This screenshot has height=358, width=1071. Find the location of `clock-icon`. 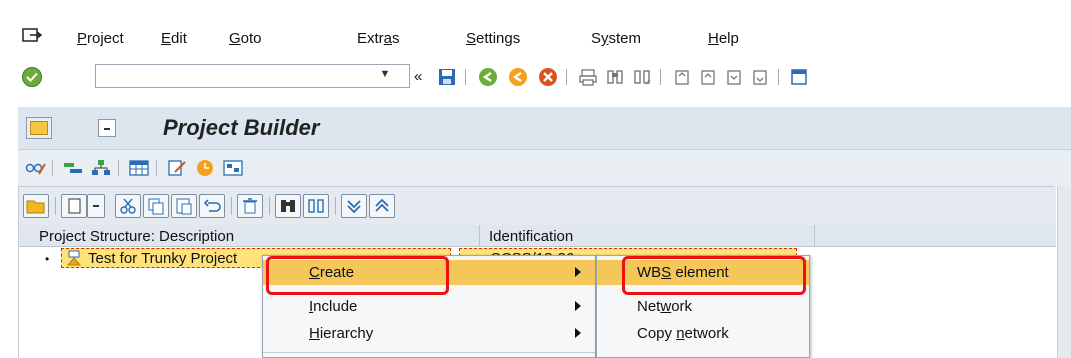

clock-icon is located at coordinates (205, 168).